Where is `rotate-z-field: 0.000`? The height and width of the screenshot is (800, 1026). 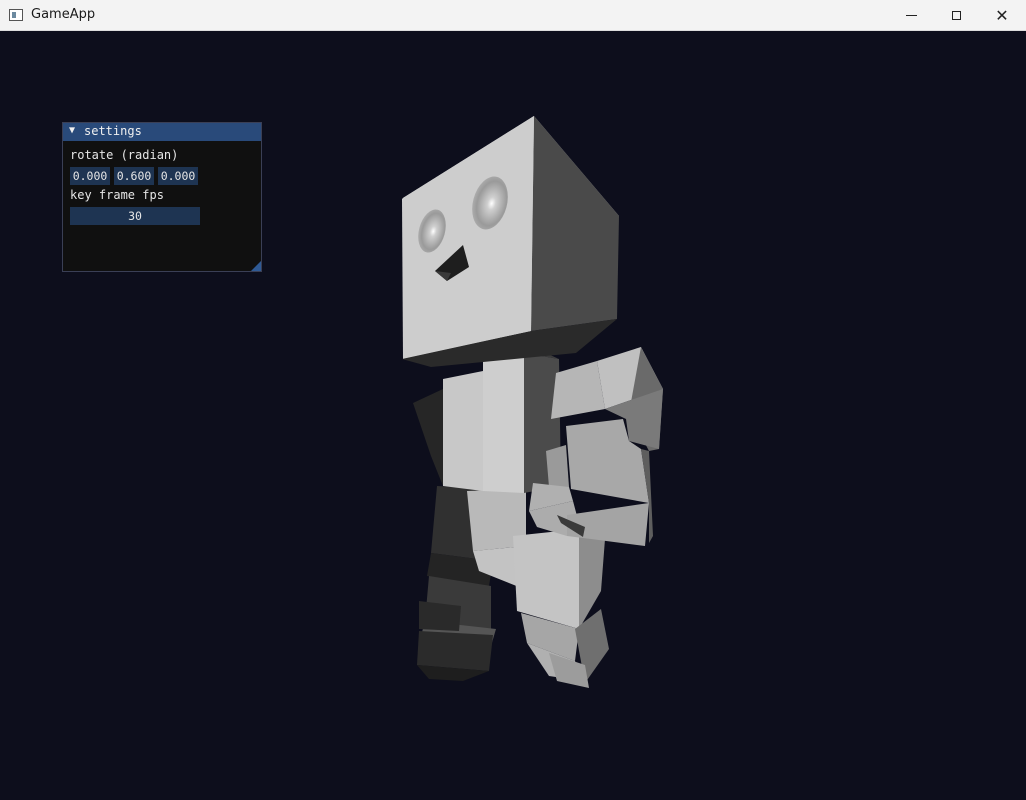 rotate-z-field: 0.000 is located at coordinates (178, 176).